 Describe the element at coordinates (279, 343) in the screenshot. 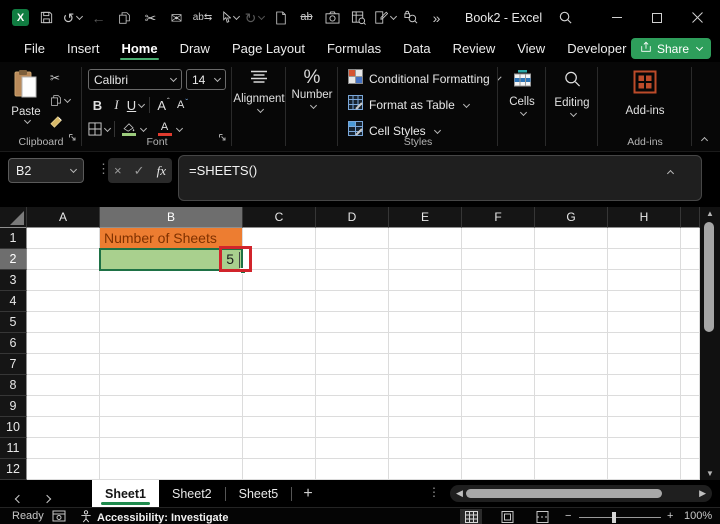

I see `cell-C6` at that location.